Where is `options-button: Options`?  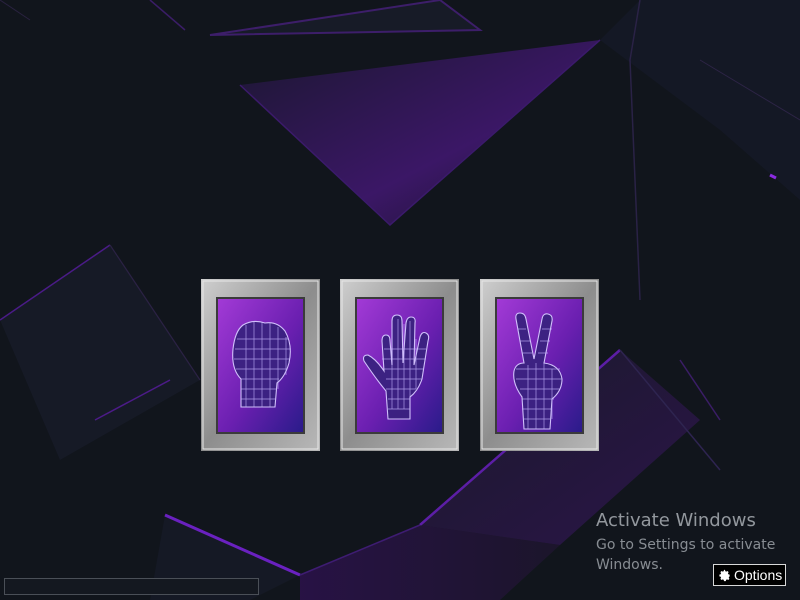 options-button: Options is located at coordinates (749, 575).